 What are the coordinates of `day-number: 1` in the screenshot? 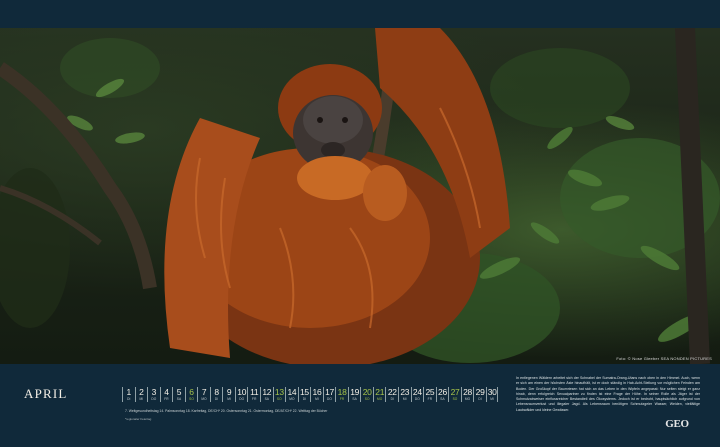 It's located at (129, 392).